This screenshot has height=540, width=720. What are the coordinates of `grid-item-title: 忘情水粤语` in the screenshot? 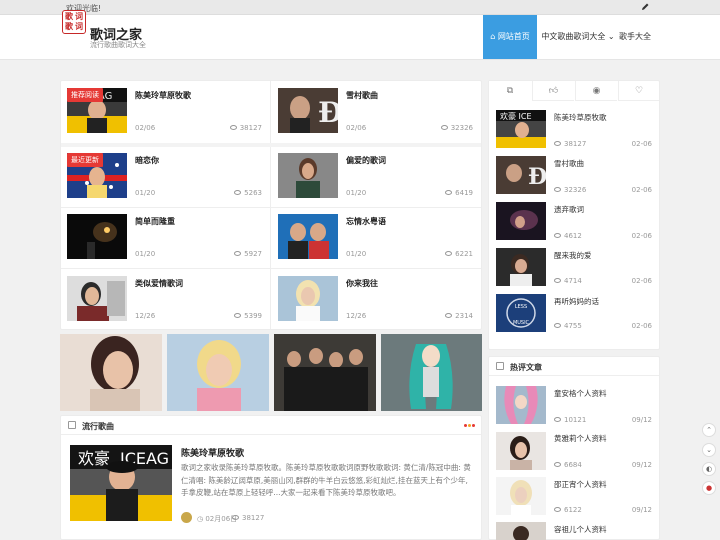 It's located at (366, 221).